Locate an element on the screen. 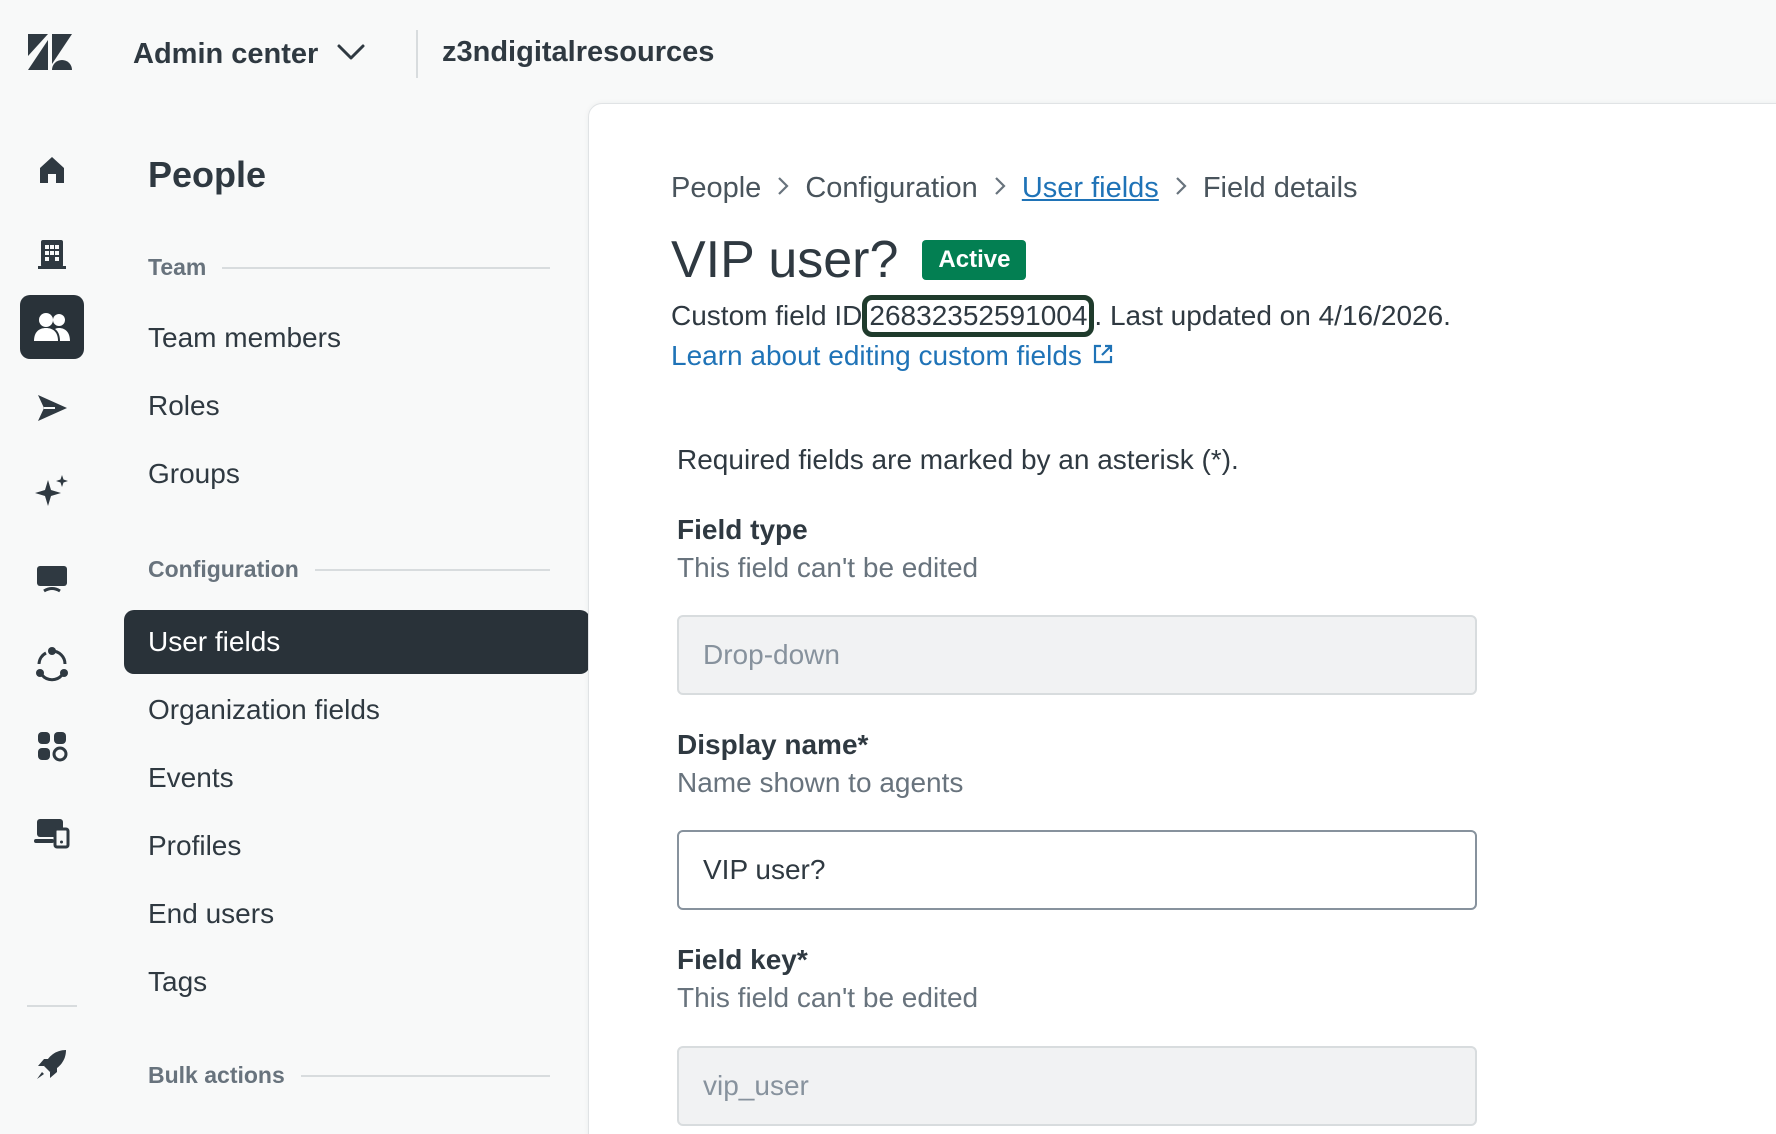  learn-more-label: Learn about editing custom fields is located at coordinates (876, 355).